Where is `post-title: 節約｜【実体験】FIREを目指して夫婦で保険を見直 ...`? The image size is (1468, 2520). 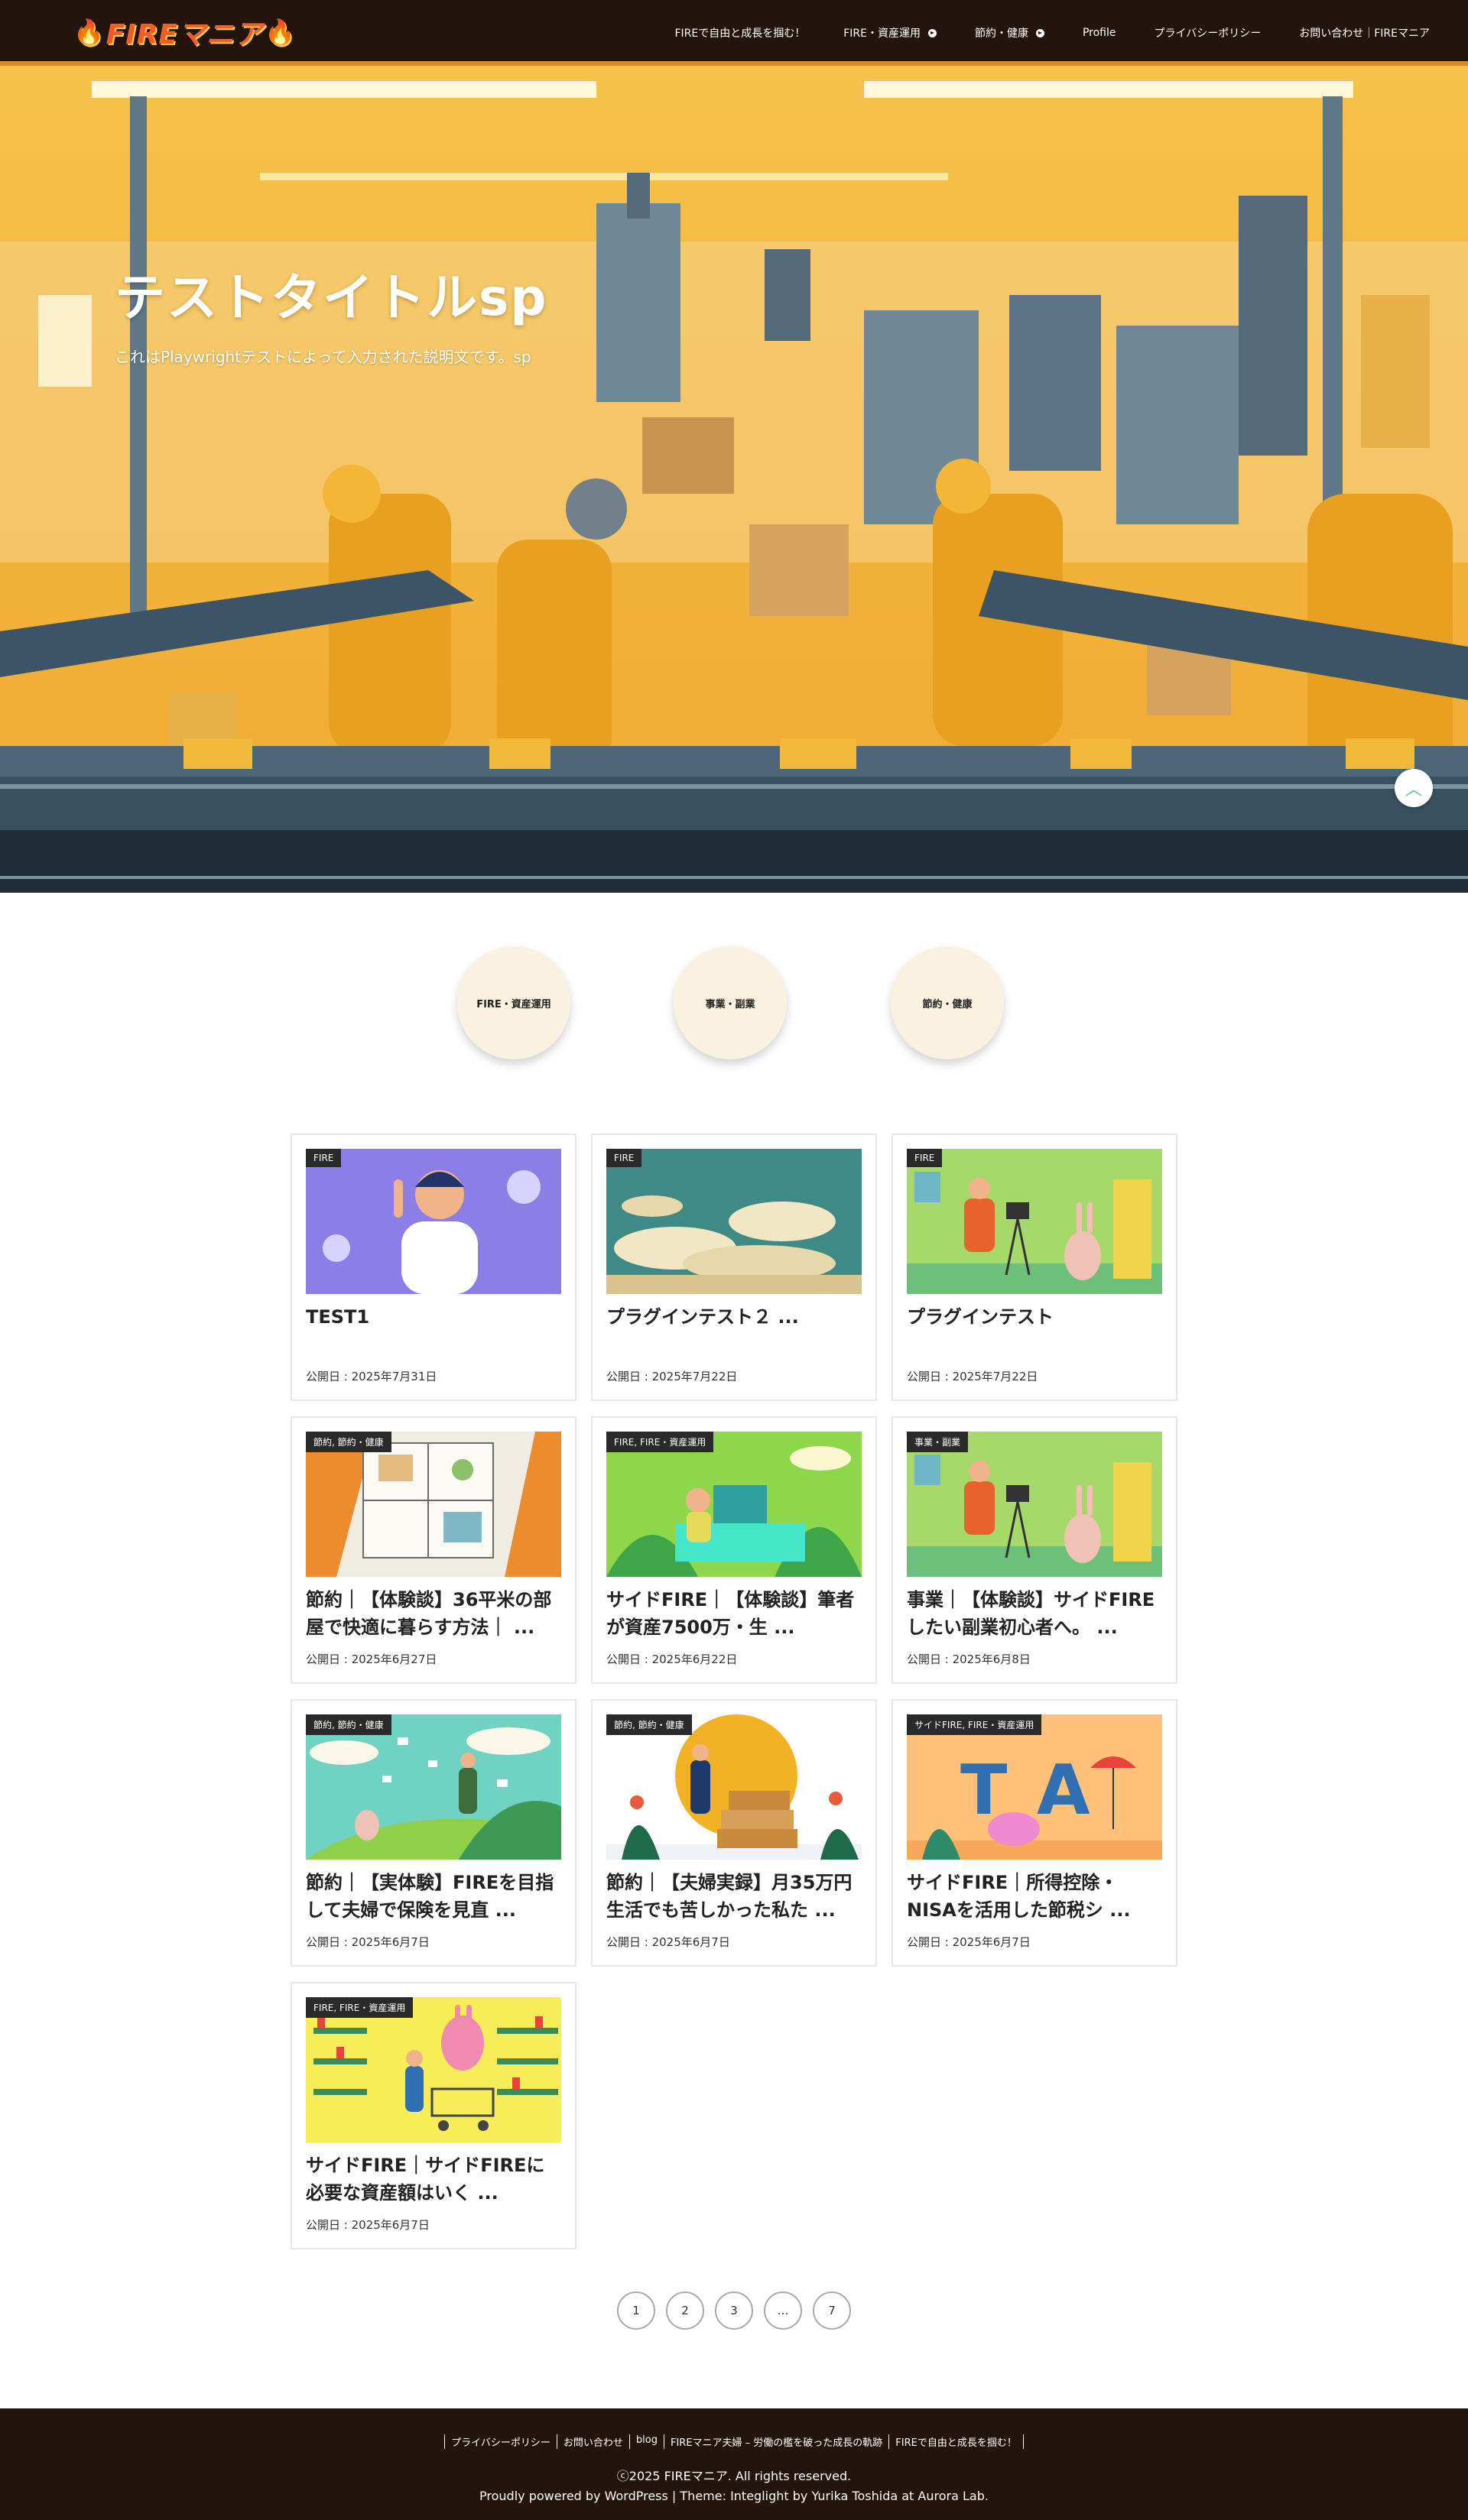
post-title: 節約｜【実体験】FIREを目指して夫婦で保険を見直 ... is located at coordinates (433, 1896).